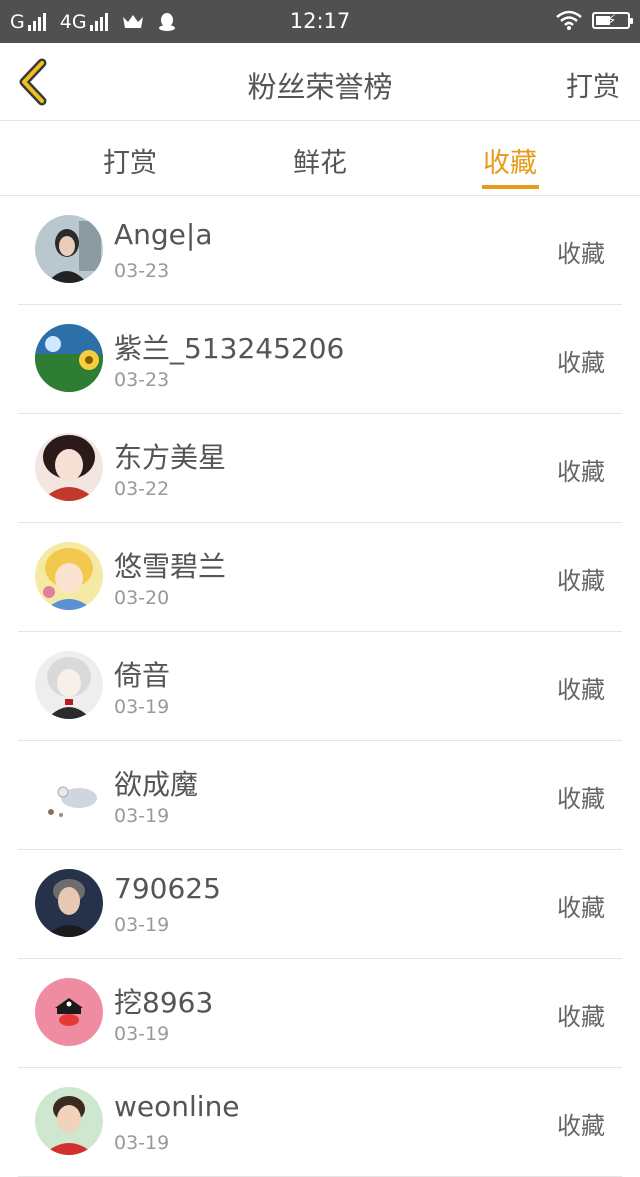  Describe the element at coordinates (164, 1002) in the screenshot. I see `fan-name: 挖8963` at that location.